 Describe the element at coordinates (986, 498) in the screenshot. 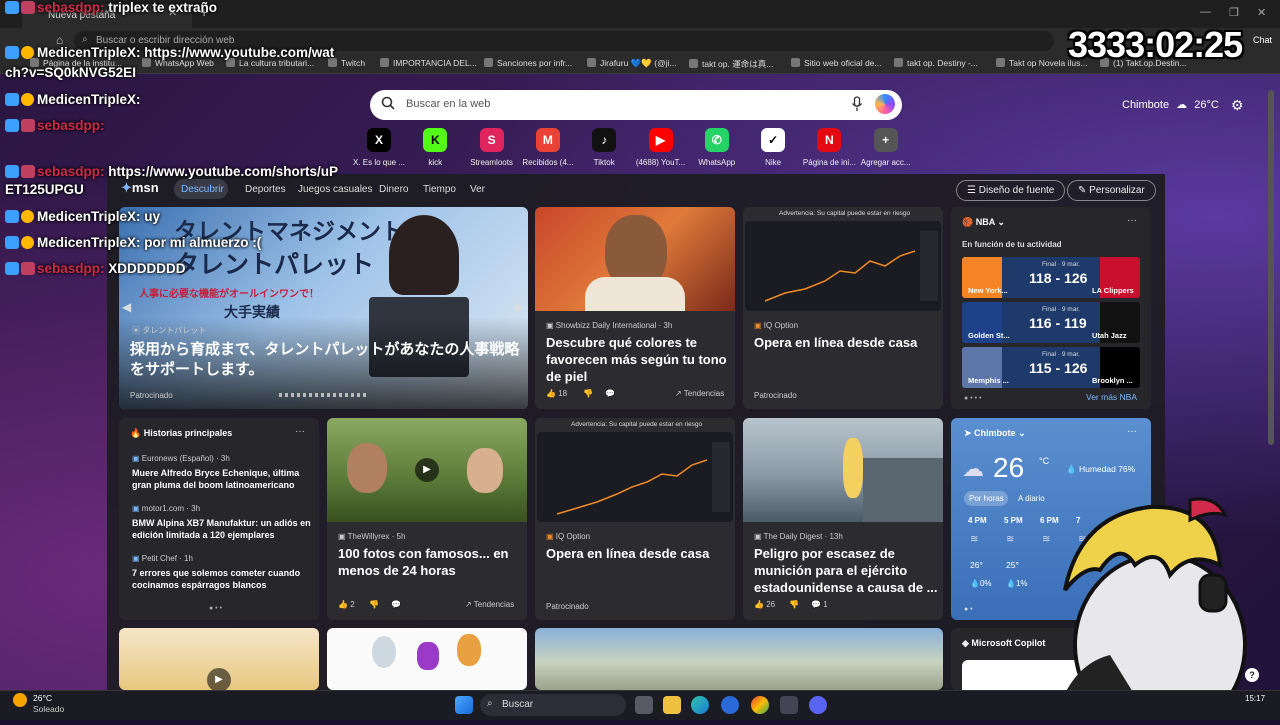

I see `tab-hourly: Por horas` at that location.